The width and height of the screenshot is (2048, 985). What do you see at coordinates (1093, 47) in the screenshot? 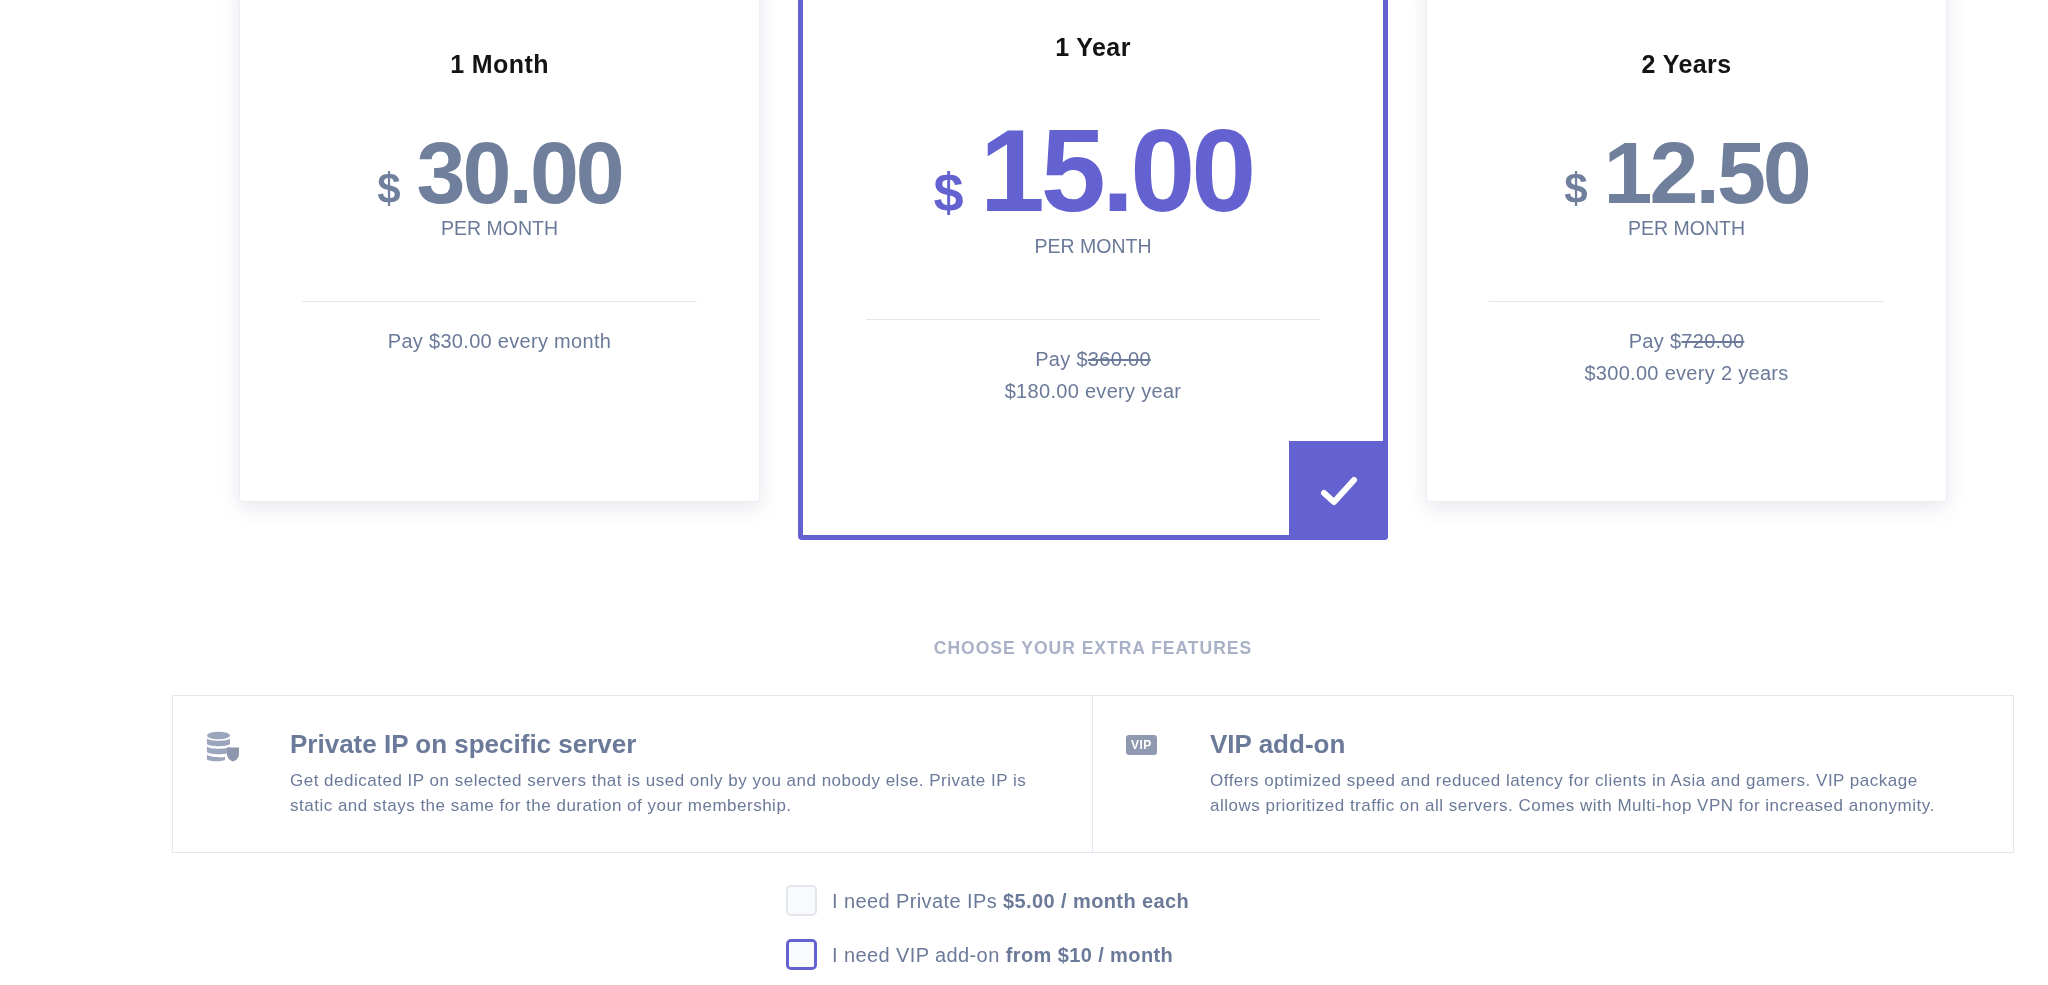
I see `plan-title: 1 Year` at bounding box center [1093, 47].